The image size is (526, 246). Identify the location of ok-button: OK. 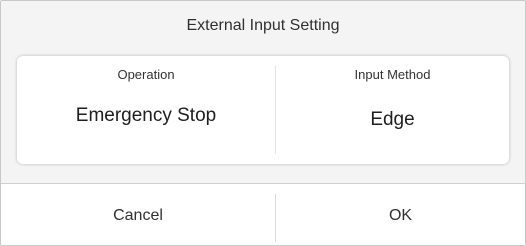
(400, 214).